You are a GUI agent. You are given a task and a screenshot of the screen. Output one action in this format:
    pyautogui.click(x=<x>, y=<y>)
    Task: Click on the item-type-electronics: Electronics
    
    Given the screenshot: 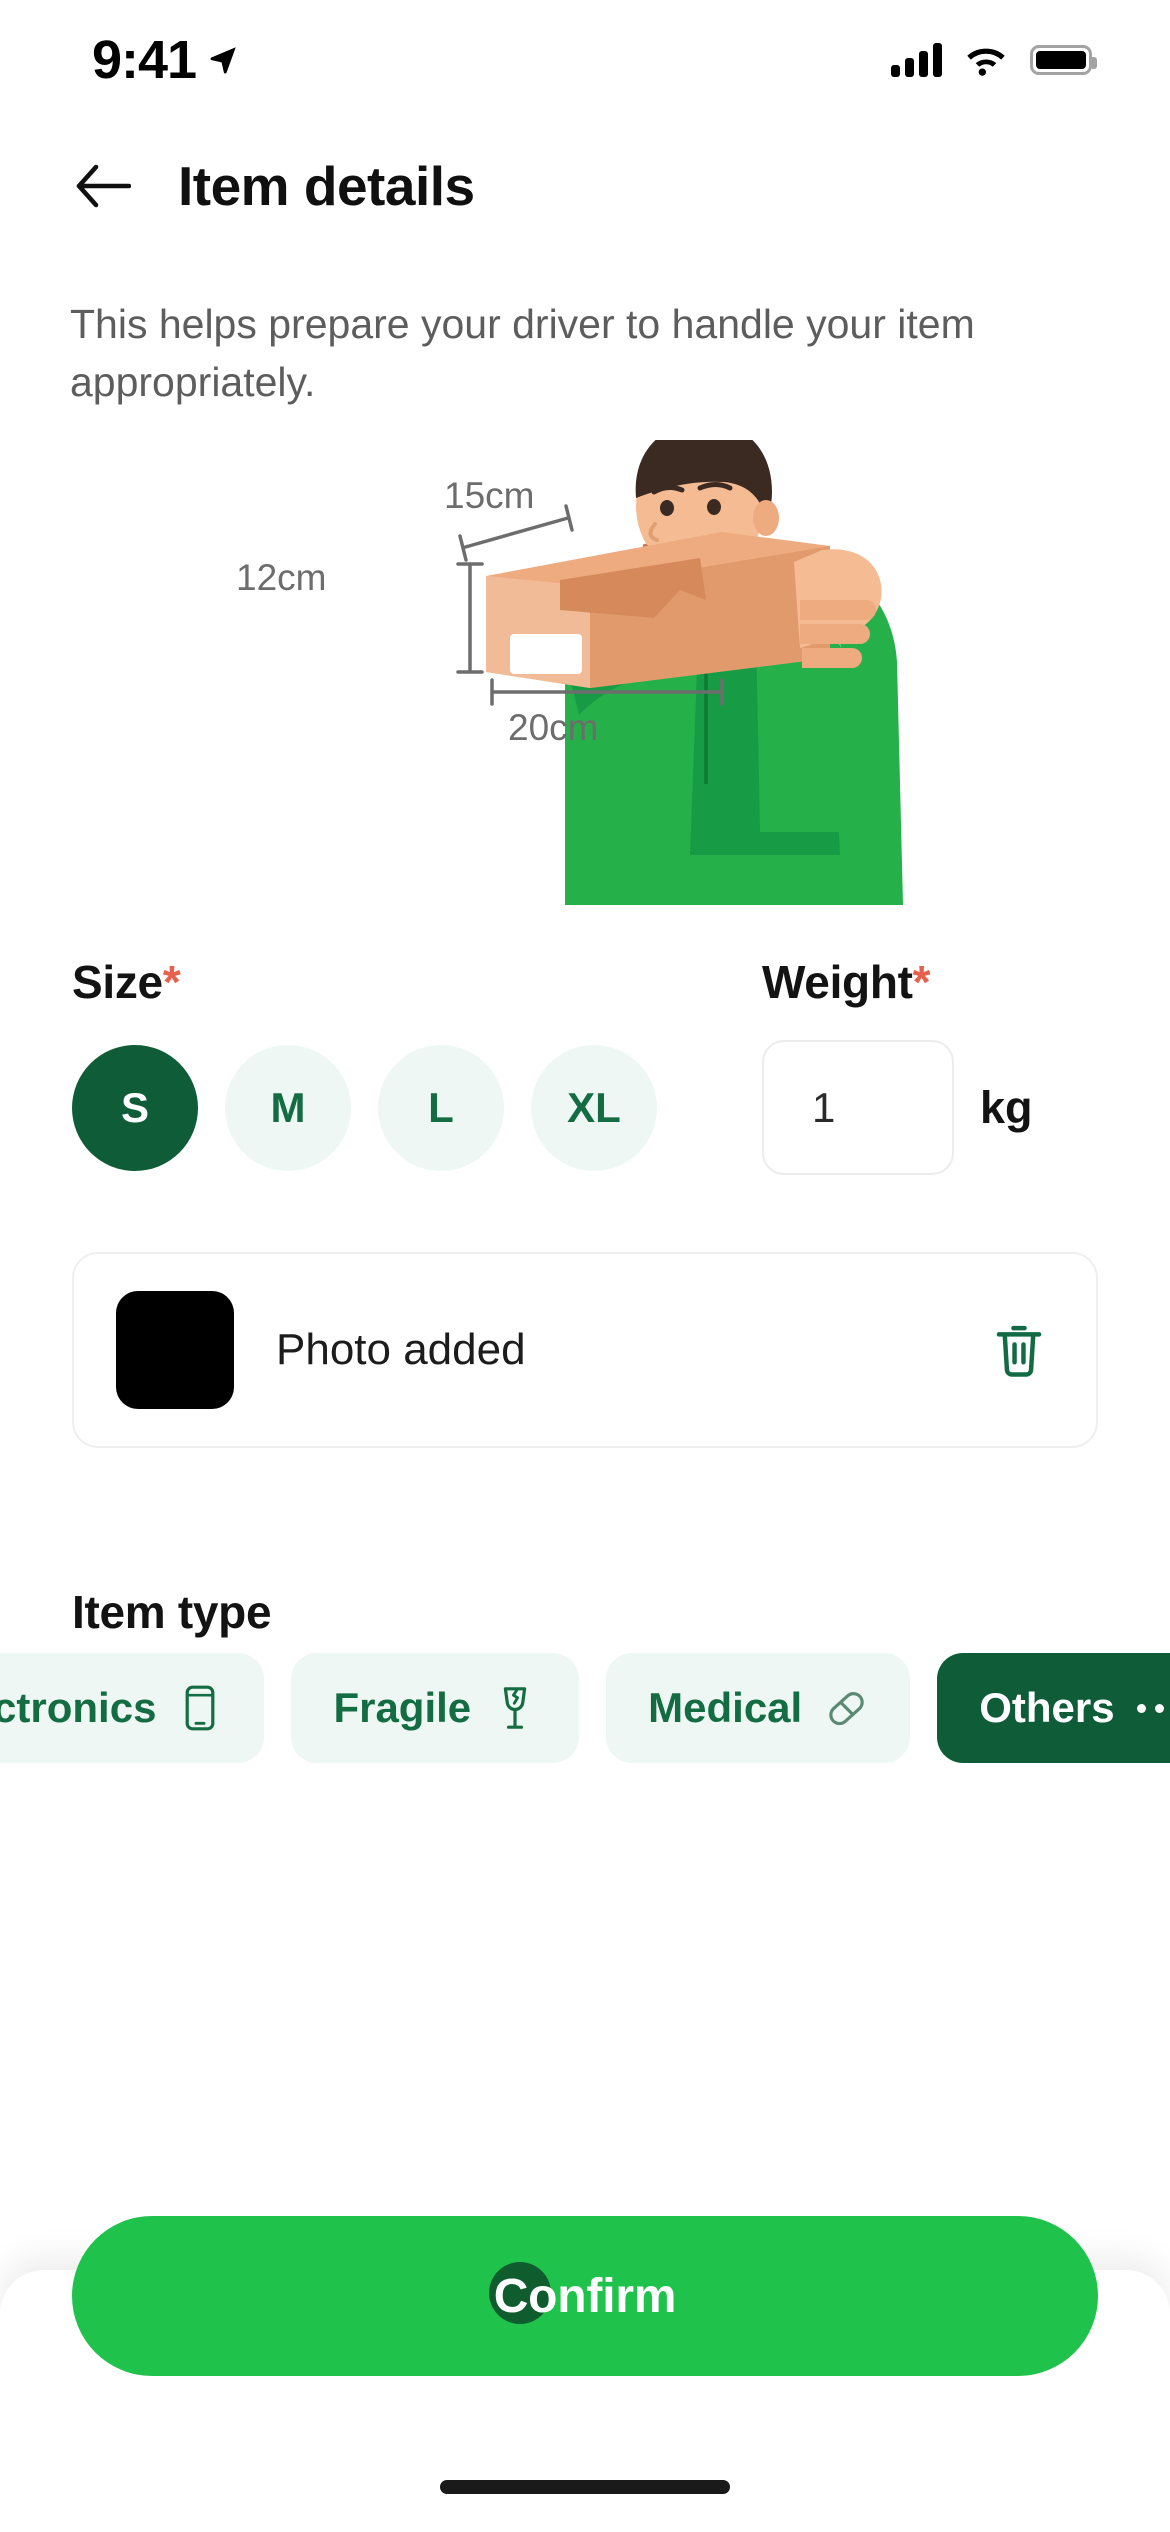 What is the action you would take?
    pyautogui.click(x=132, y=1708)
    